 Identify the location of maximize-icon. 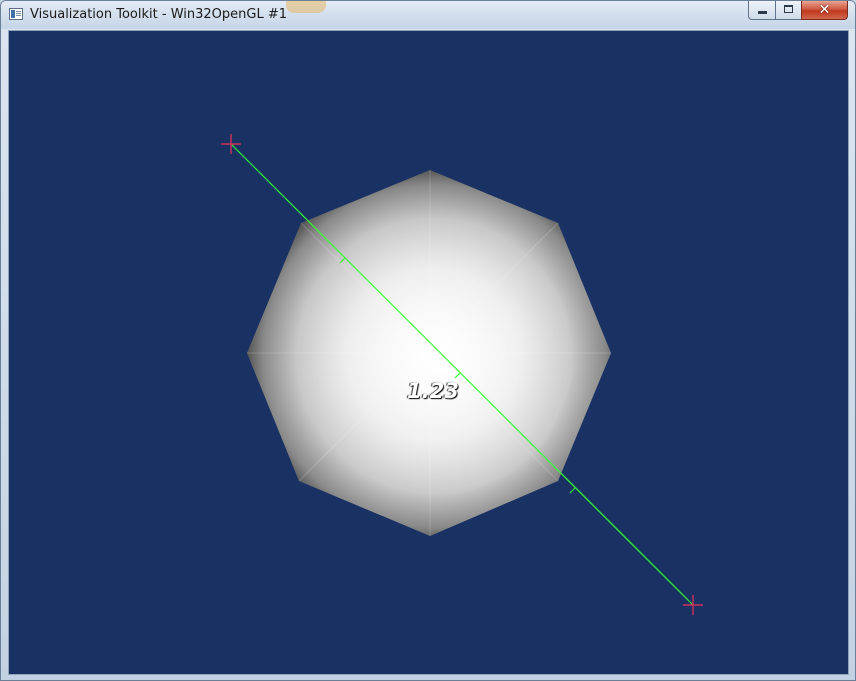
(788, 9).